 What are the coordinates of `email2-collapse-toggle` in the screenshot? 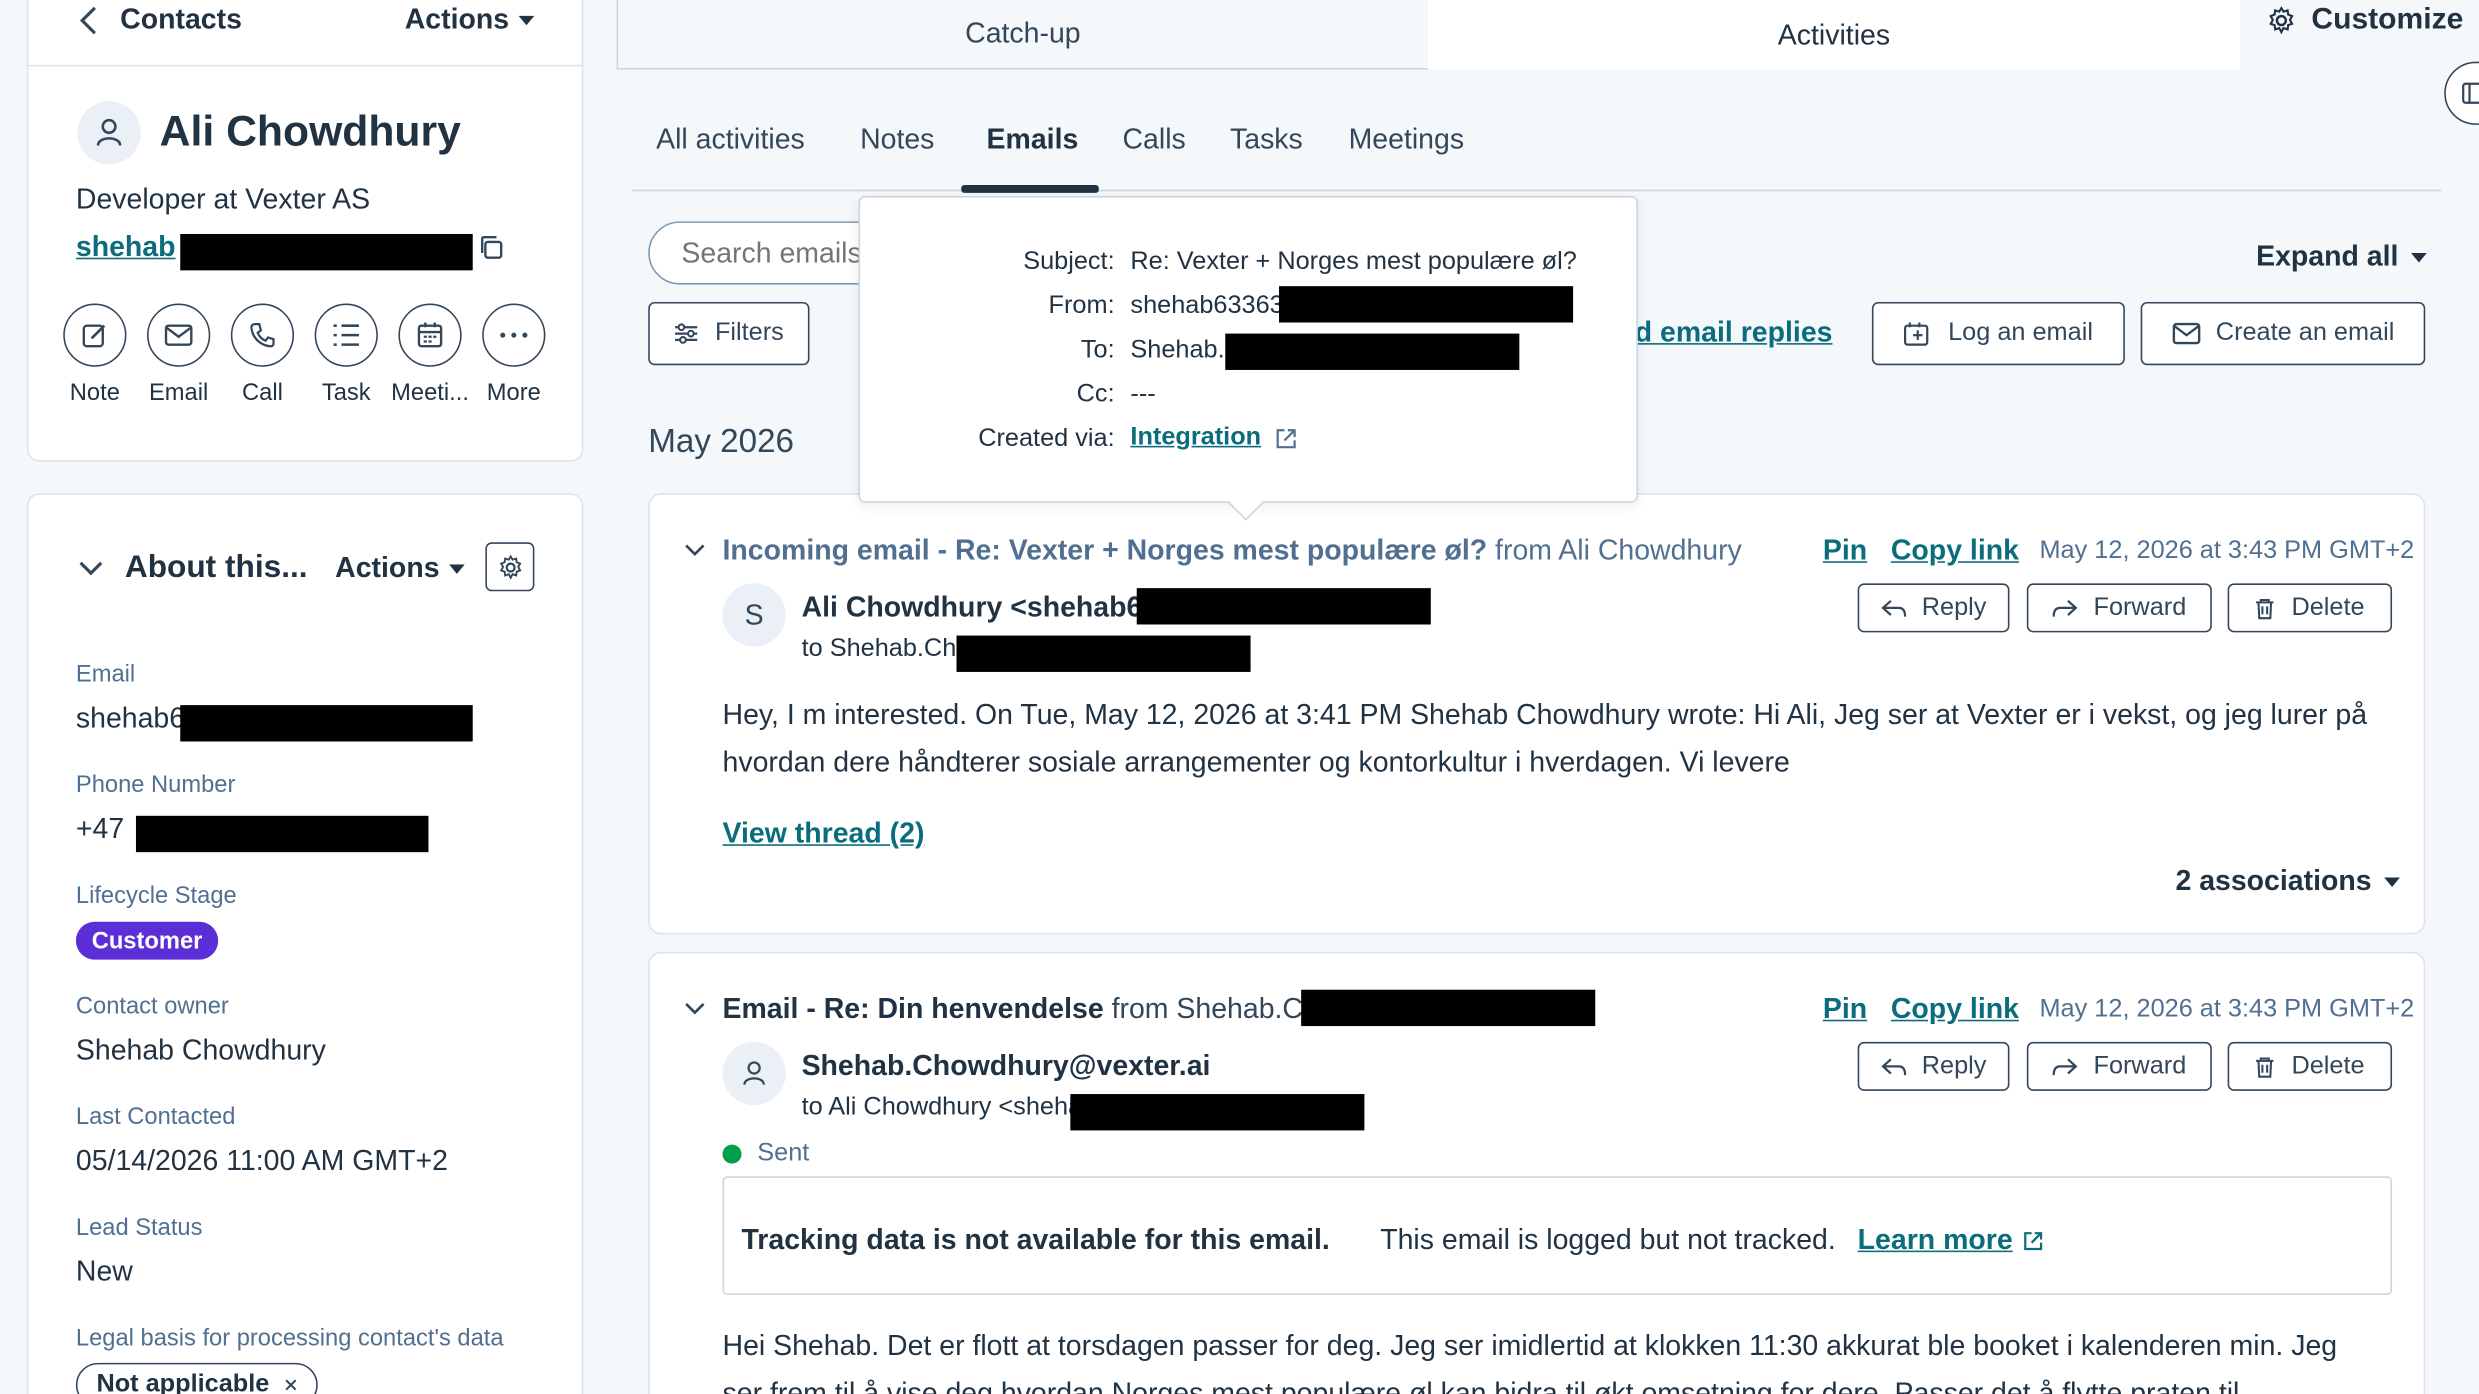 It's located at (695, 1008).